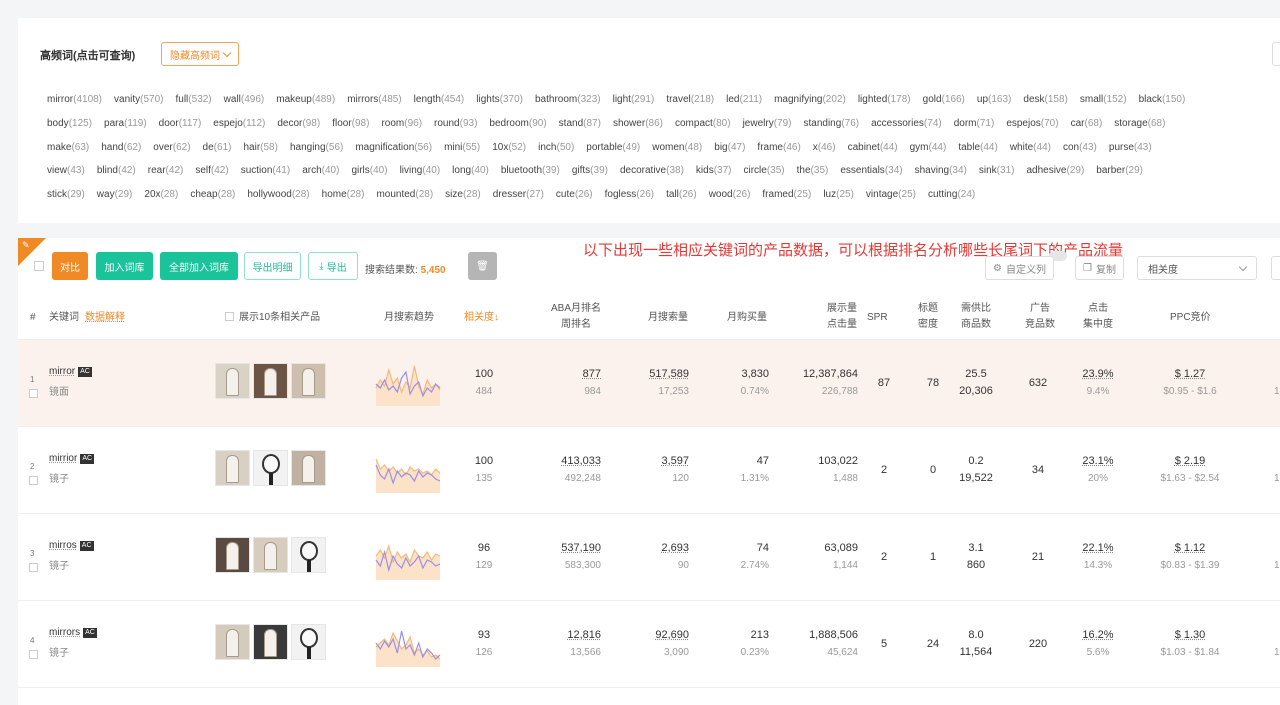 The image size is (1280, 705). What do you see at coordinates (509, 147) in the screenshot?
I see `keyword-chip: 10x(52)` at bounding box center [509, 147].